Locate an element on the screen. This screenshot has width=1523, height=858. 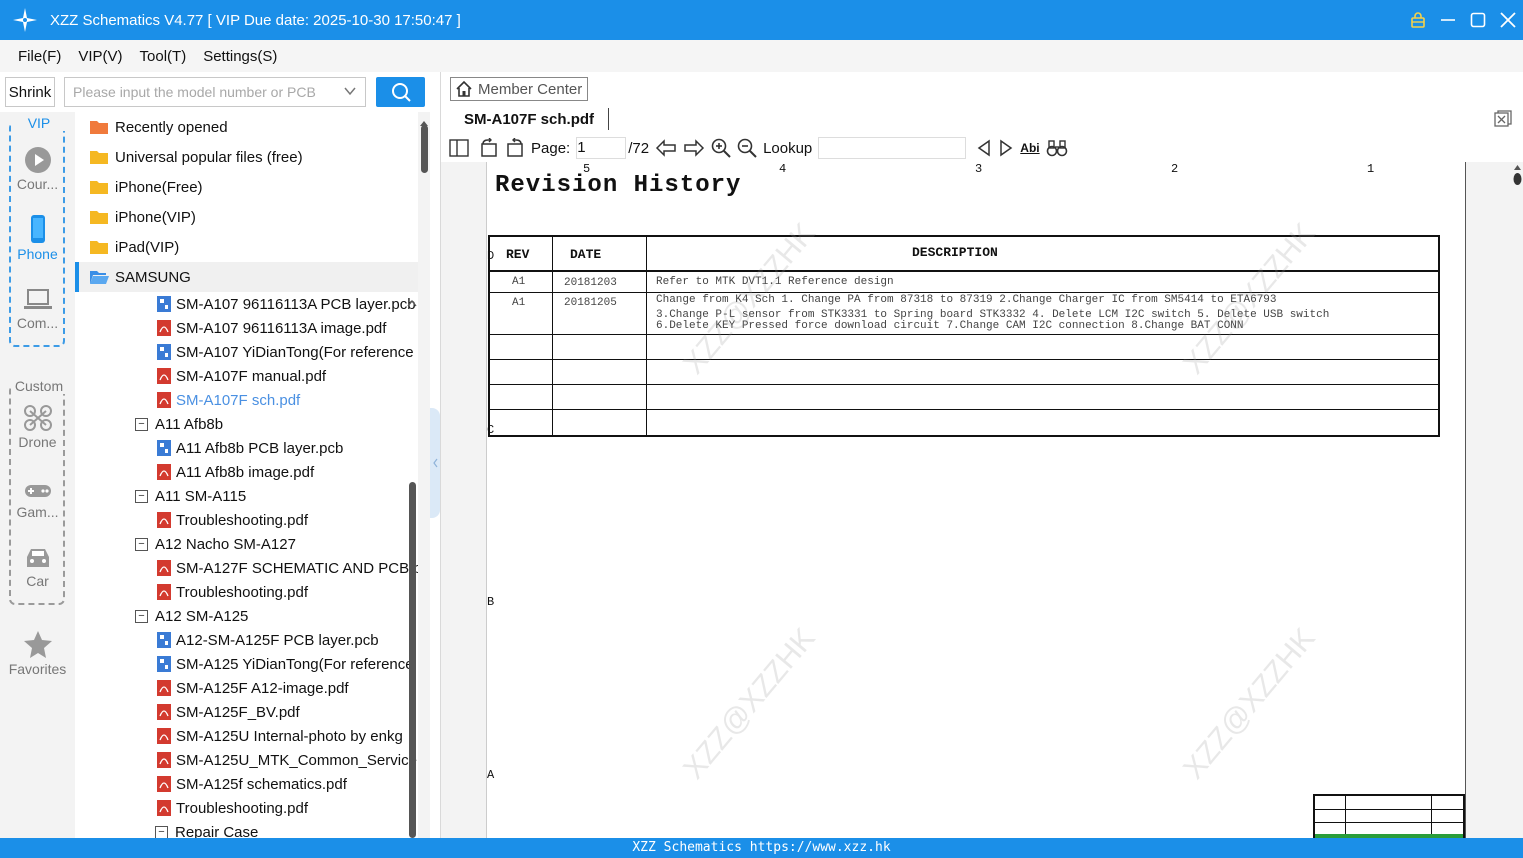
grid-row-letter: A is located at coordinates (491, 775).